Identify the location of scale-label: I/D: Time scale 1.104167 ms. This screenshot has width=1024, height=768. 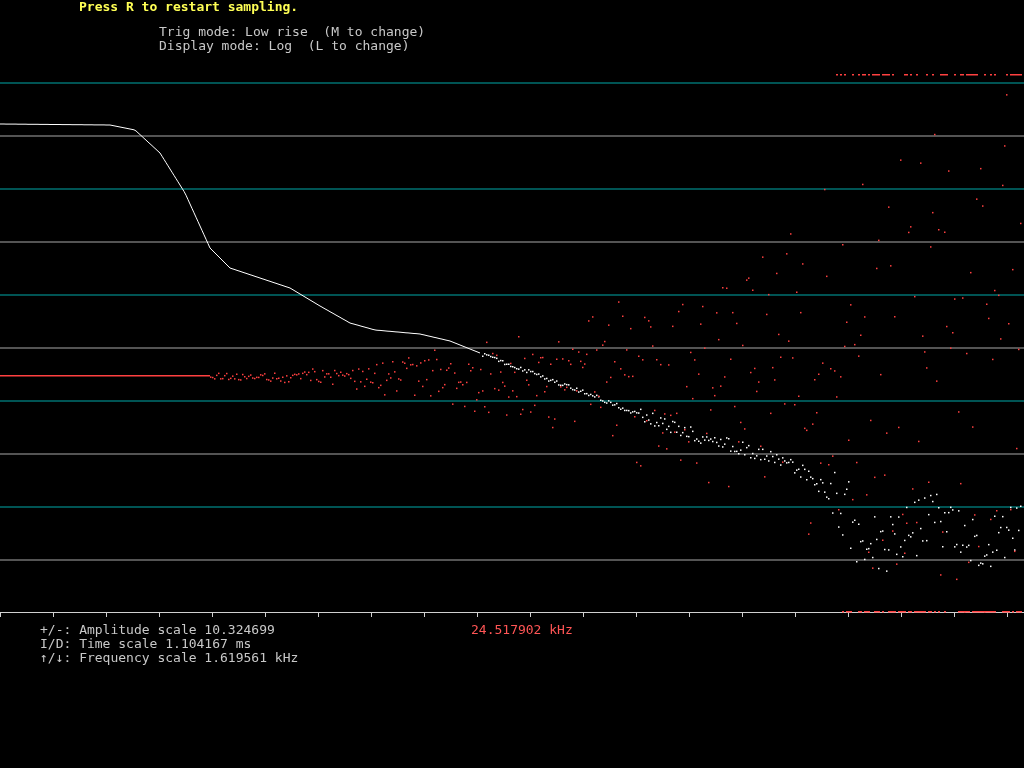
(146, 644).